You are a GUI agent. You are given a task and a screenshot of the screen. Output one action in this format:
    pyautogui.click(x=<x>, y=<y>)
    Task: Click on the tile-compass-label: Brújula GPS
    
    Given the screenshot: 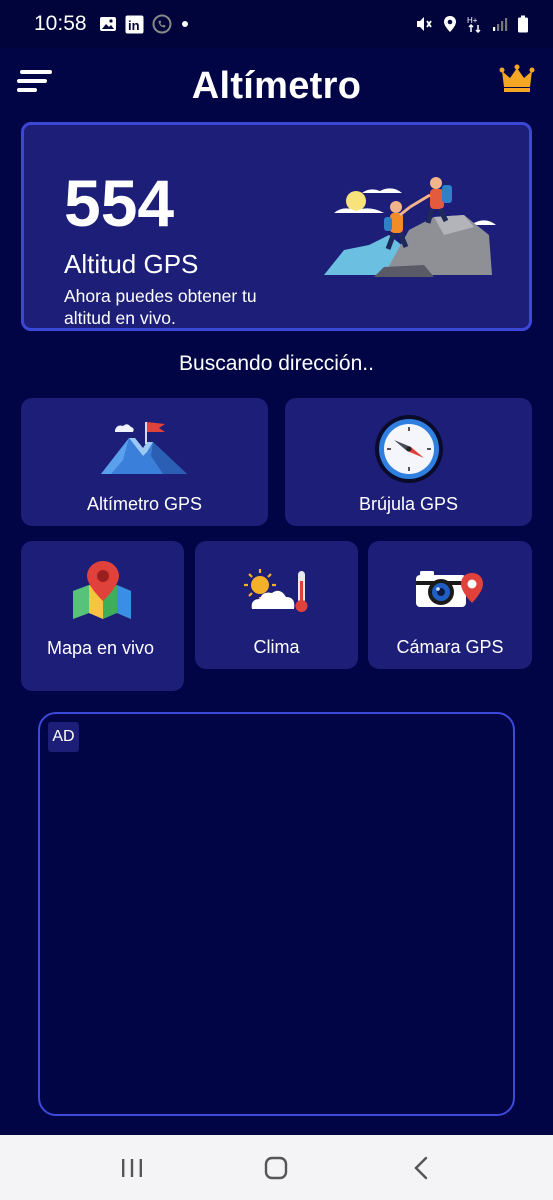 What is the action you would take?
    pyautogui.click(x=408, y=504)
    